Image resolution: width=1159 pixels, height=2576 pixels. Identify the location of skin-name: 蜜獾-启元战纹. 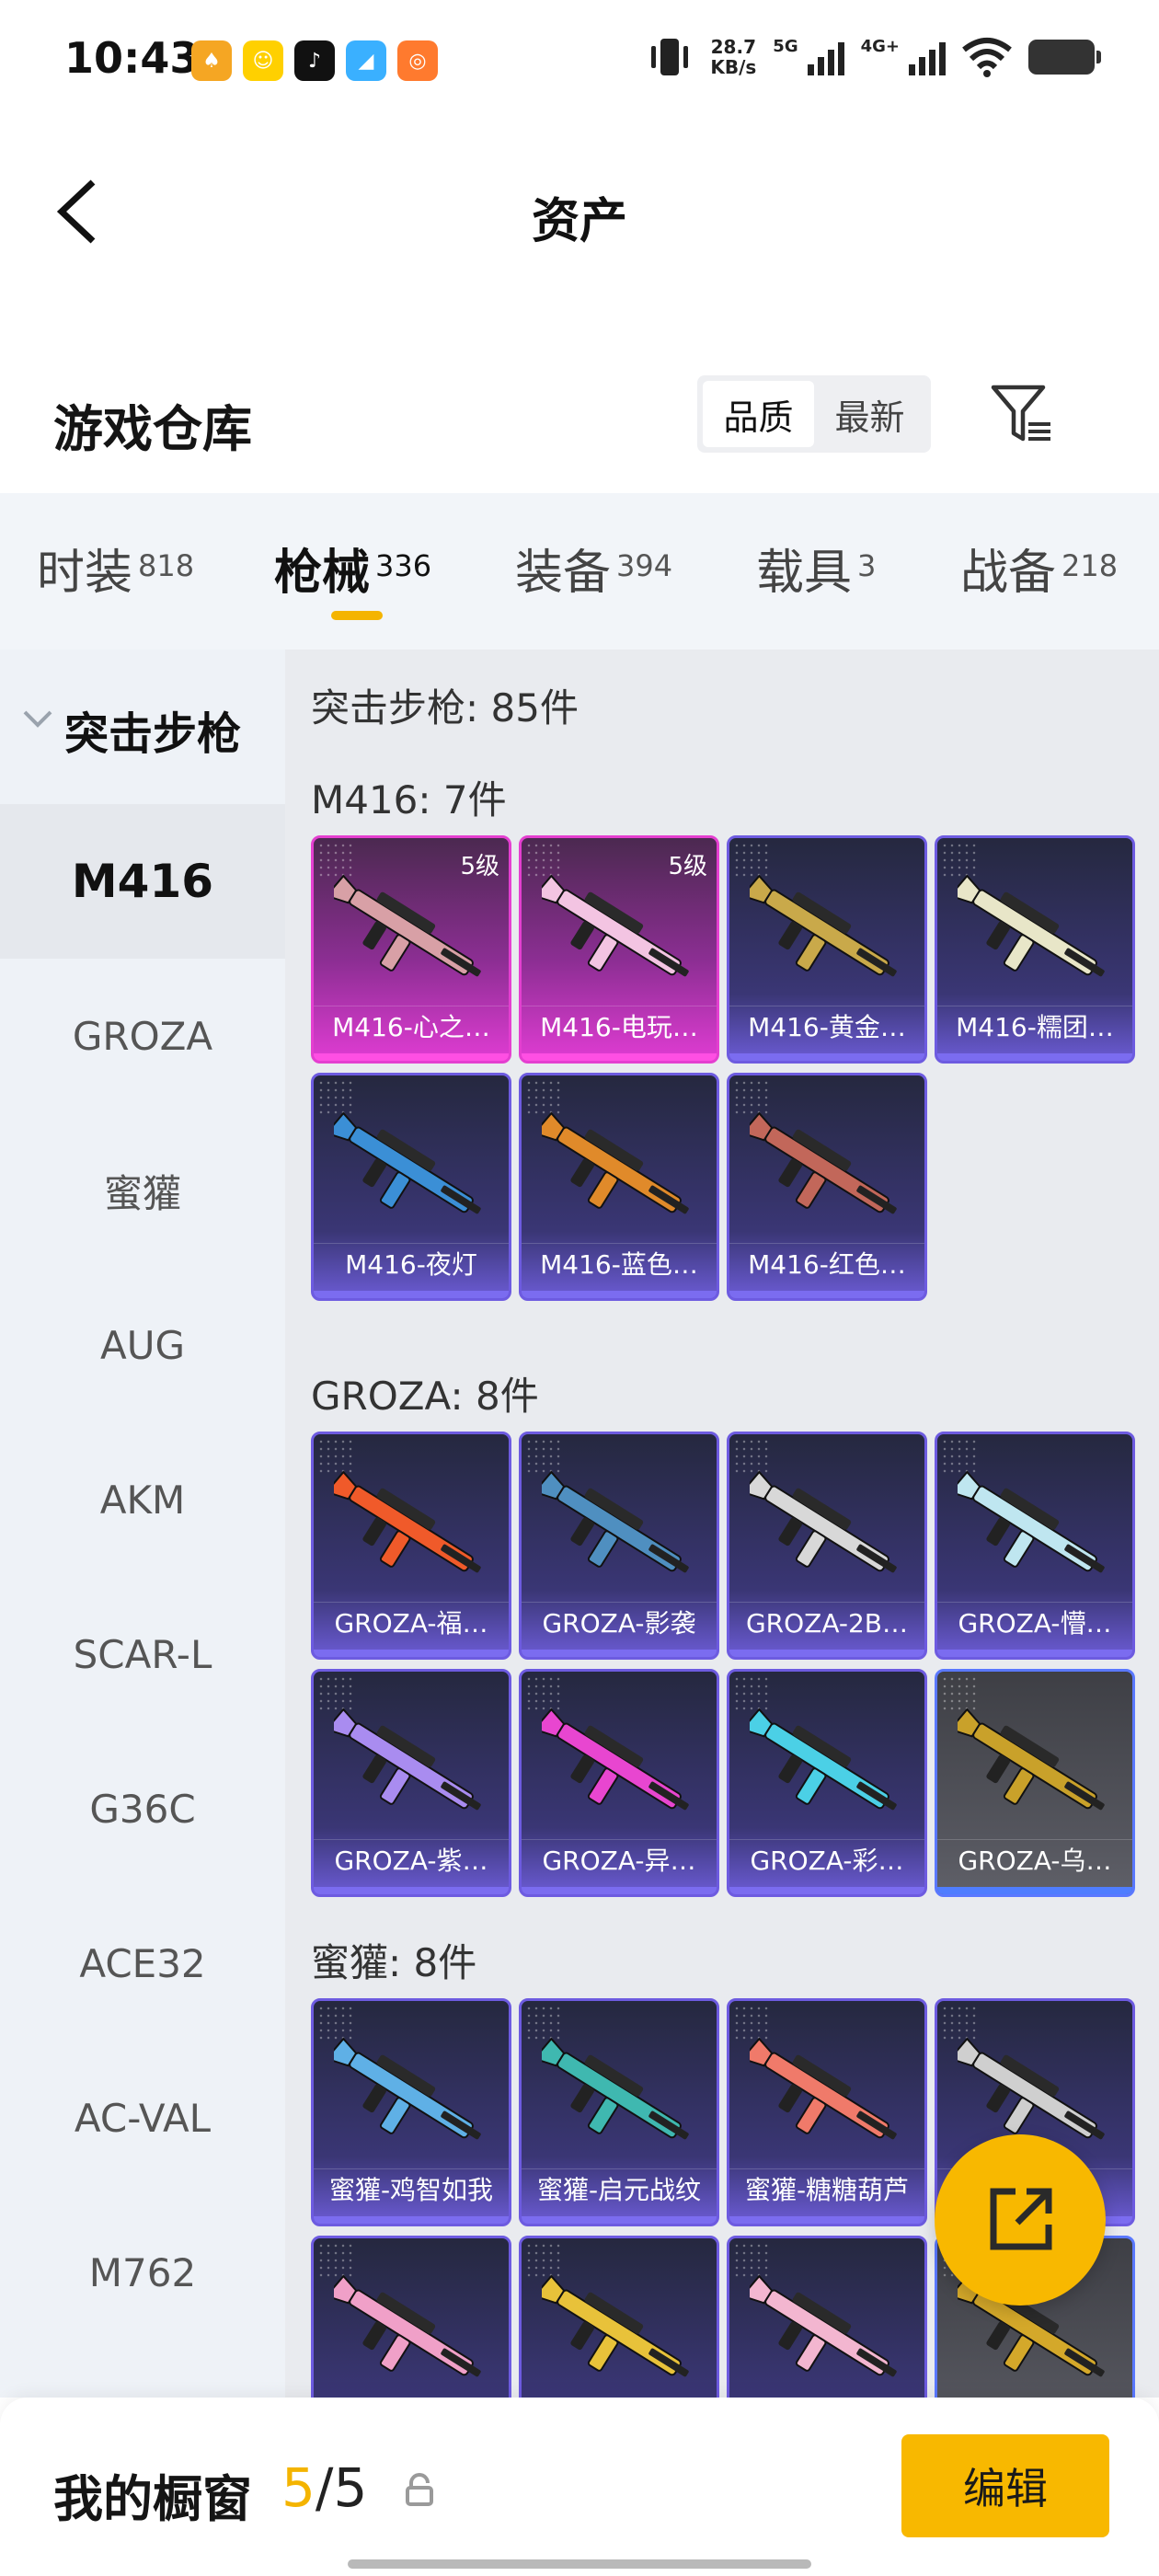
(619, 2189).